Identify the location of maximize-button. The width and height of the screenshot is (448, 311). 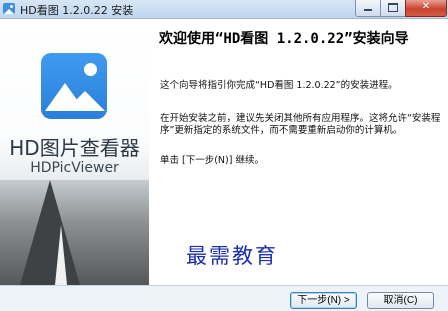
(393, 8).